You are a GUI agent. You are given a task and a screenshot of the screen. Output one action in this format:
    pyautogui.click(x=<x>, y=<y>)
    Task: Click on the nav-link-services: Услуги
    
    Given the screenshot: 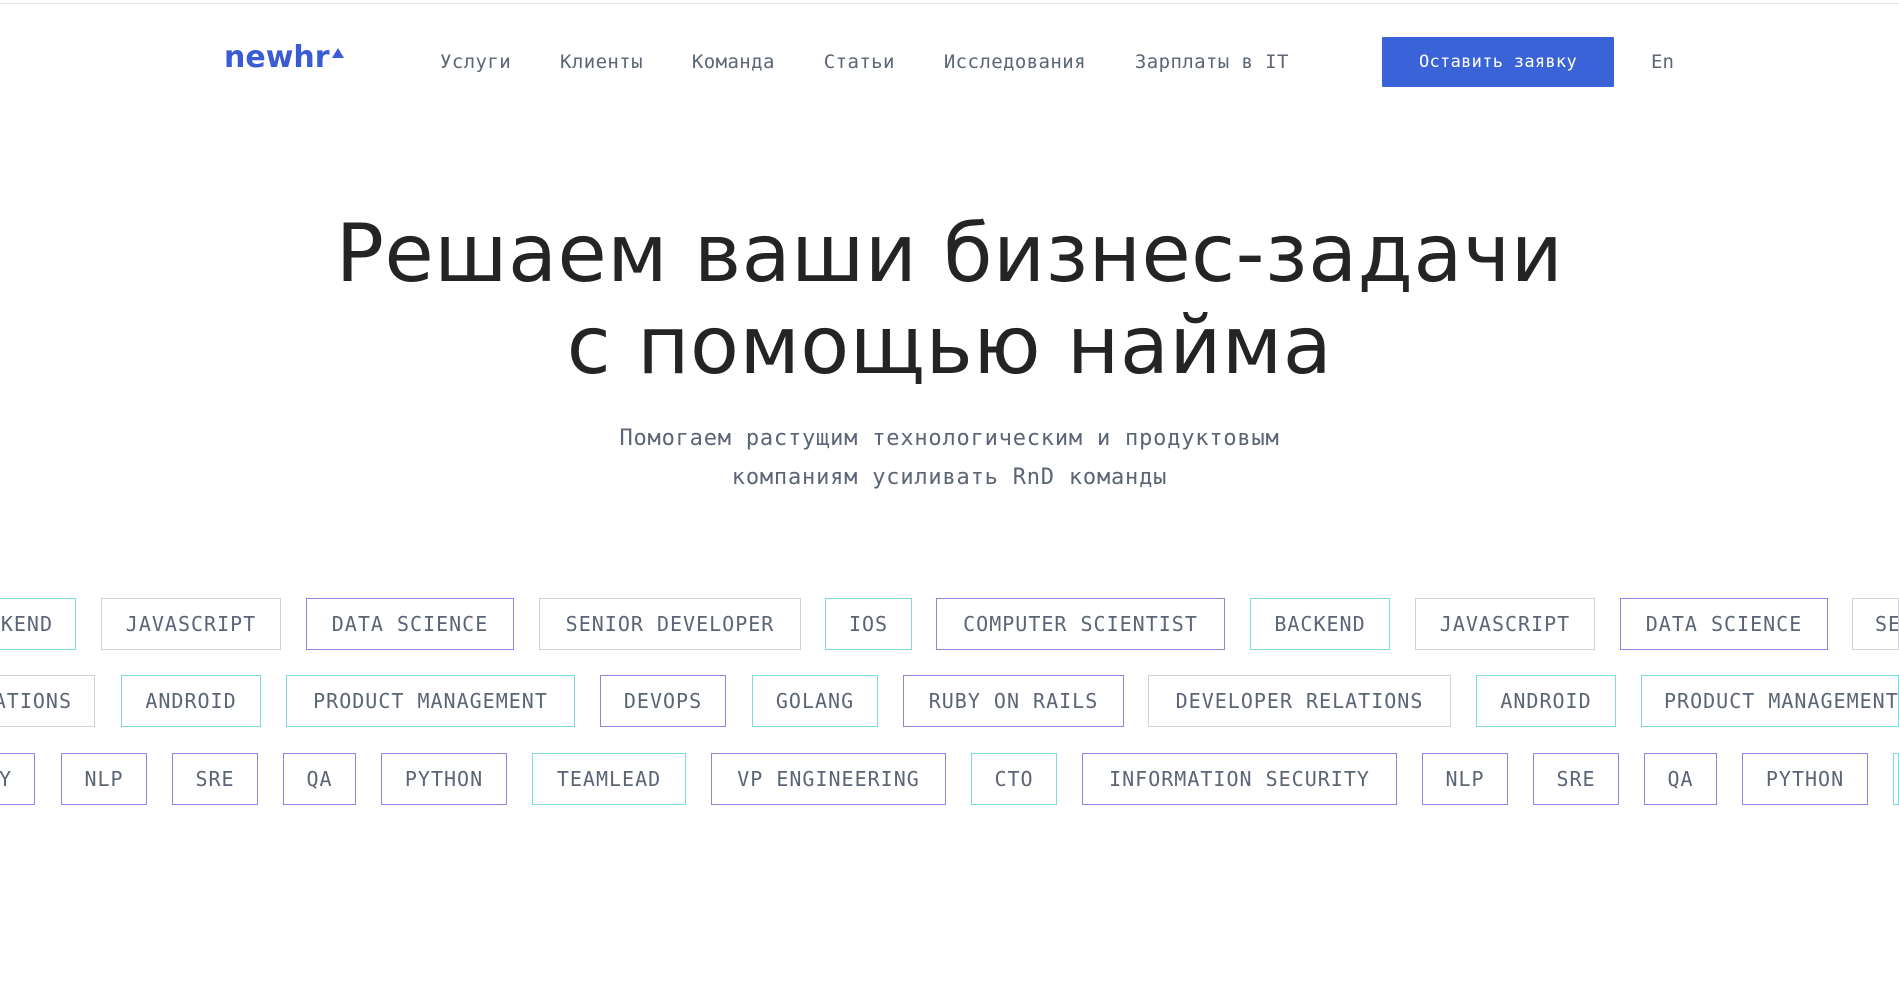 What is the action you would take?
    pyautogui.click(x=475, y=62)
    